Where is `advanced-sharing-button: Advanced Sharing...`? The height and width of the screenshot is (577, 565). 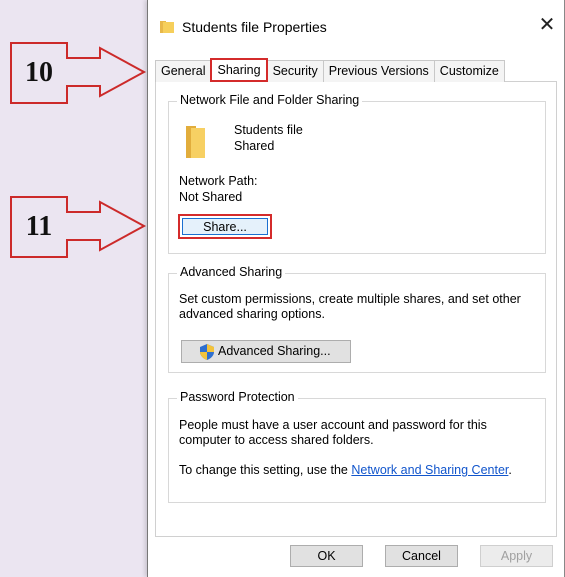
advanced-sharing-button: Advanced Sharing... is located at coordinates (266, 351).